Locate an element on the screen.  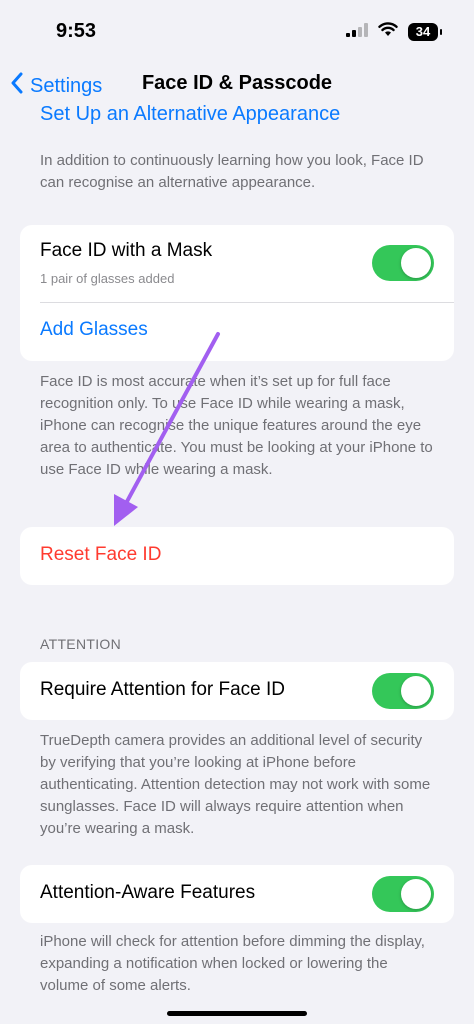
navigation-bar: Settings Face ID & Passcode is located at coordinates (237, 84).